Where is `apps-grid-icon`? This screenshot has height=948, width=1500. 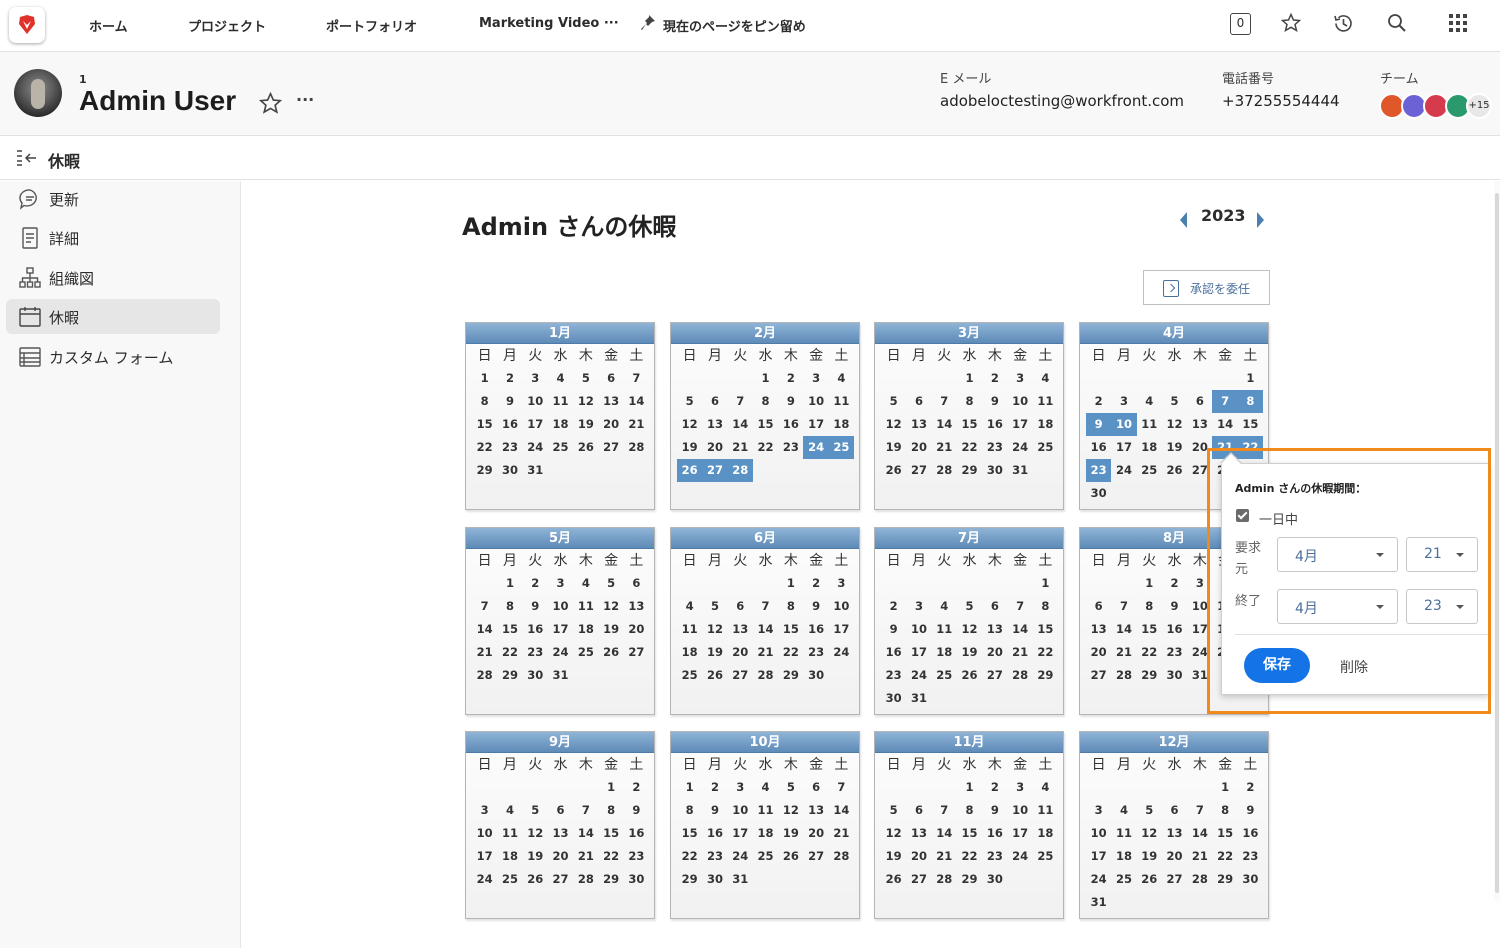 apps-grid-icon is located at coordinates (1458, 23).